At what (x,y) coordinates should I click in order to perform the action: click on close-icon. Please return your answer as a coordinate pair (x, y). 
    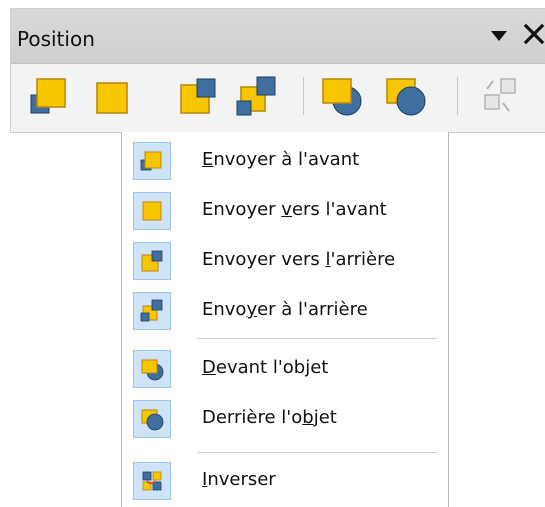
    Looking at the image, I should click on (534, 34).